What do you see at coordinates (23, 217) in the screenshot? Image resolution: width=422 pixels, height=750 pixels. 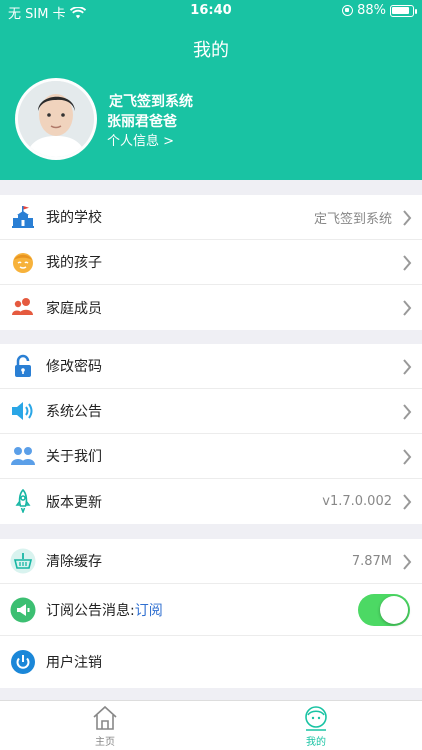 I see `school-icon` at bounding box center [23, 217].